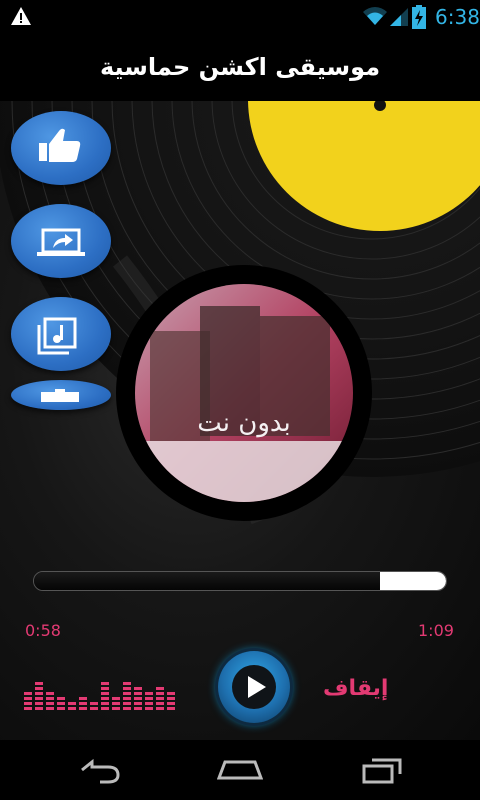  I want to click on share-button, so click(61, 241).